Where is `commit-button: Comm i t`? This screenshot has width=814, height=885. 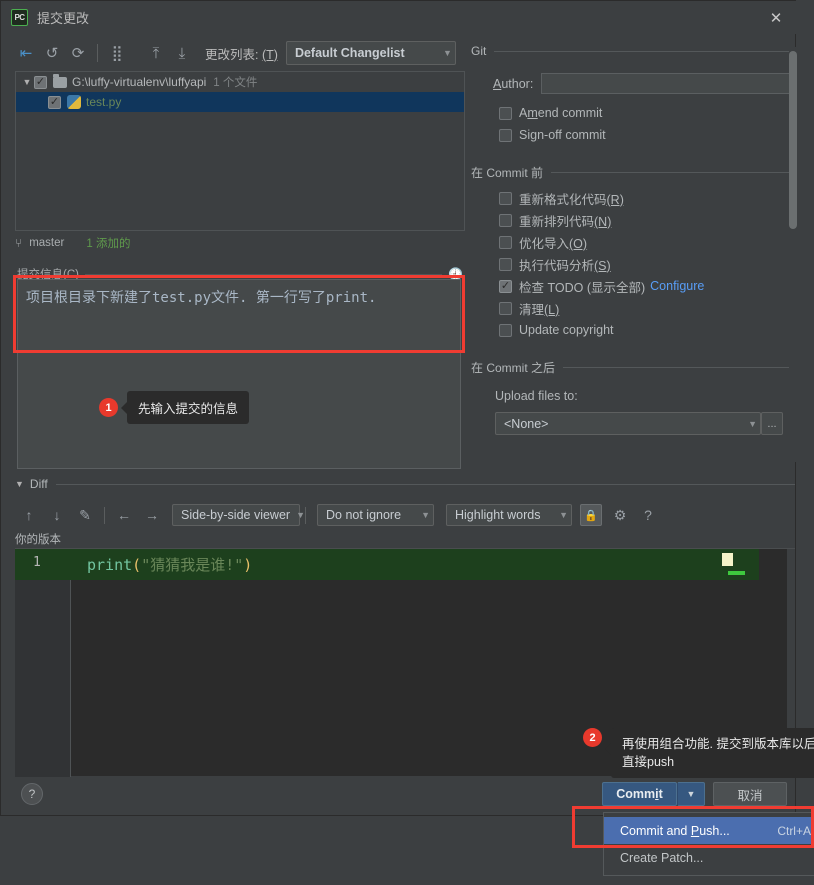
commit-button: Comm i t is located at coordinates (639, 794).